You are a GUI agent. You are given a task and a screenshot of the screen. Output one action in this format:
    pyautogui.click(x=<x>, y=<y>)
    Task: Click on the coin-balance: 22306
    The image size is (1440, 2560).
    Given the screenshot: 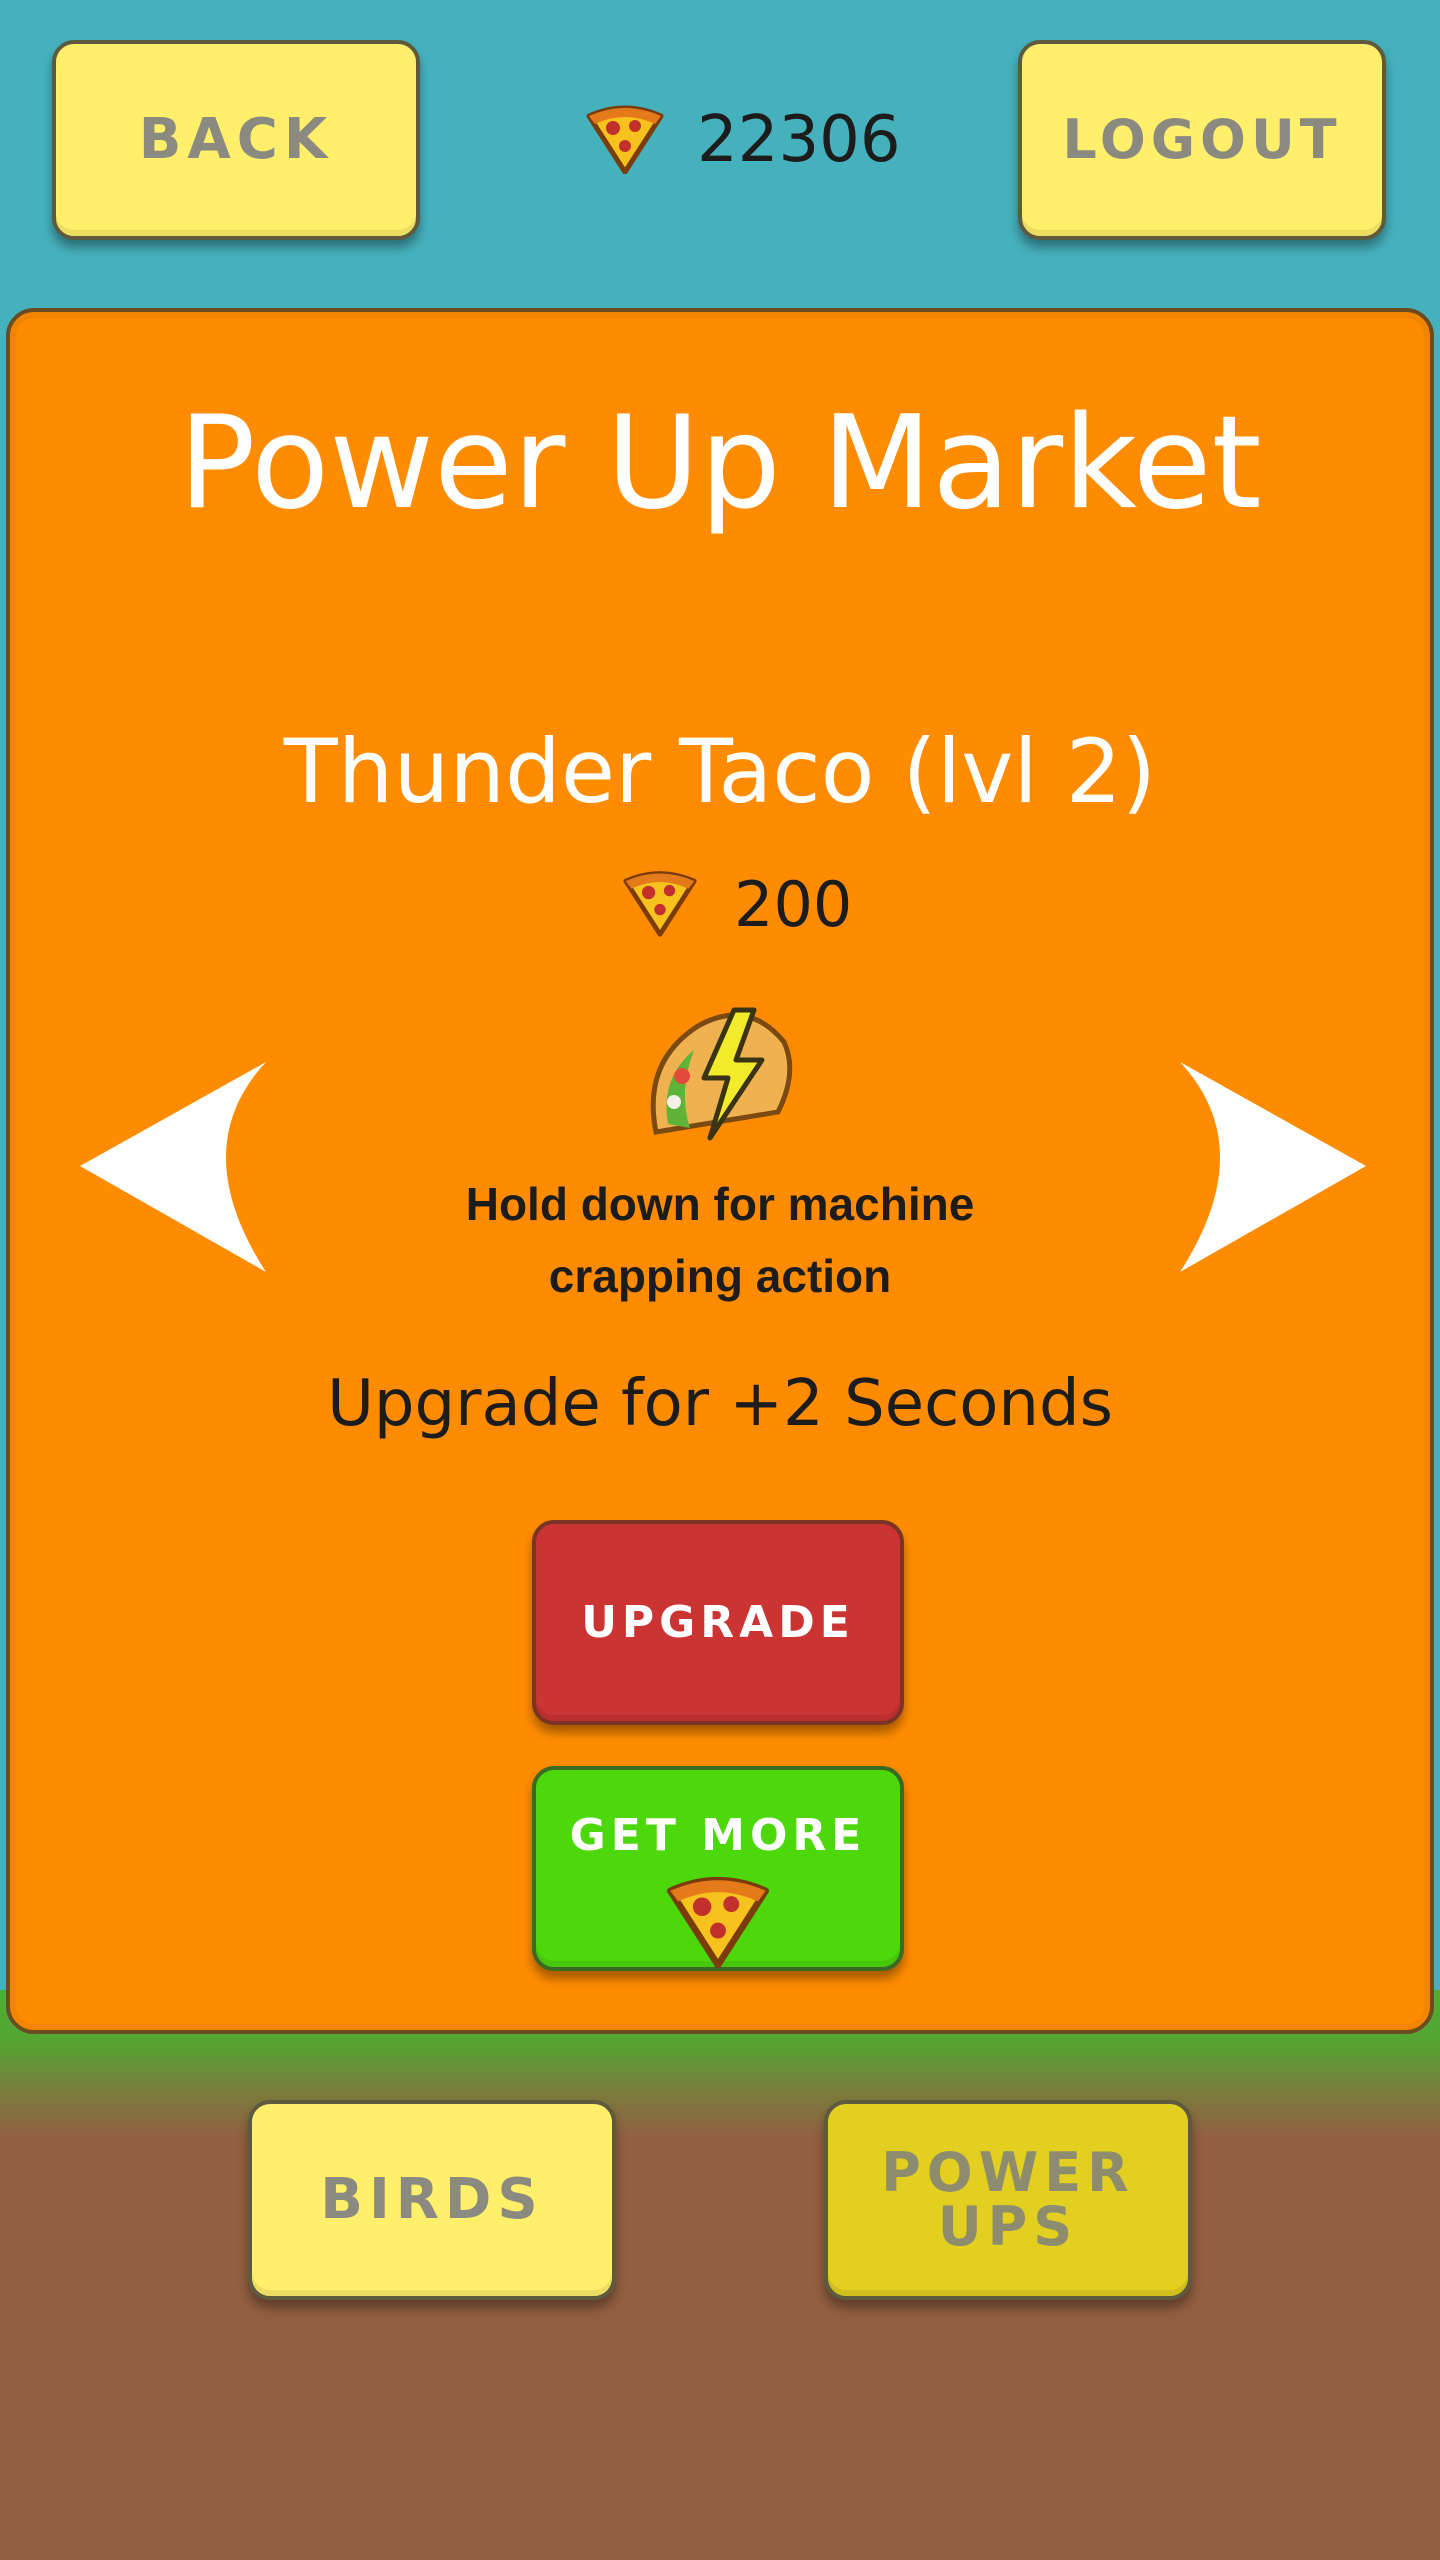 What is the action you would take?
    pyautogui.click(x=743, y=140)
    